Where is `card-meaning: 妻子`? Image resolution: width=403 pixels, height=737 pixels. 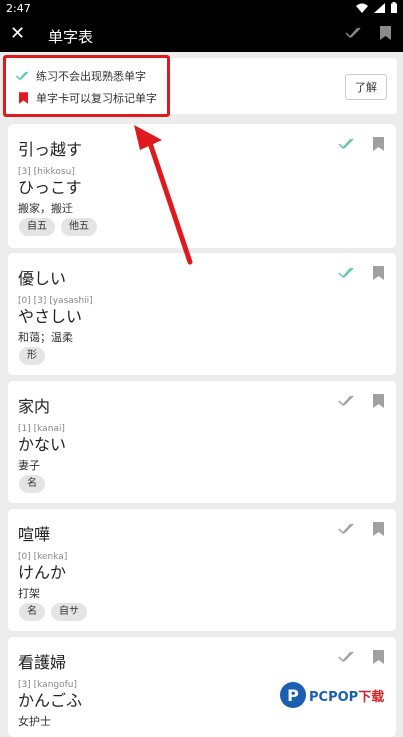 card-meaning: 妻子 is located at coordinates (29, 465).